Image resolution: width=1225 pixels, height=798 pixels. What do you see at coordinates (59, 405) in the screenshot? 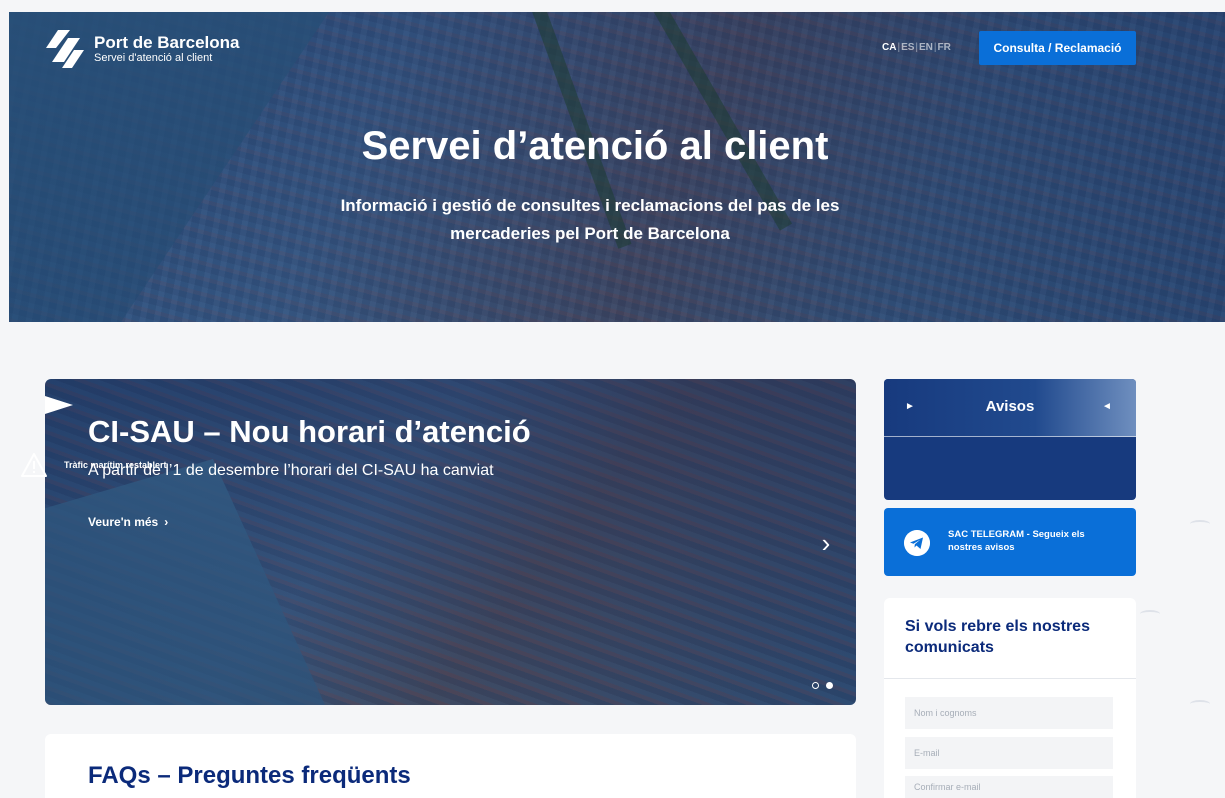
I see `slide-flag-icon` at bounding box center [59, 405].